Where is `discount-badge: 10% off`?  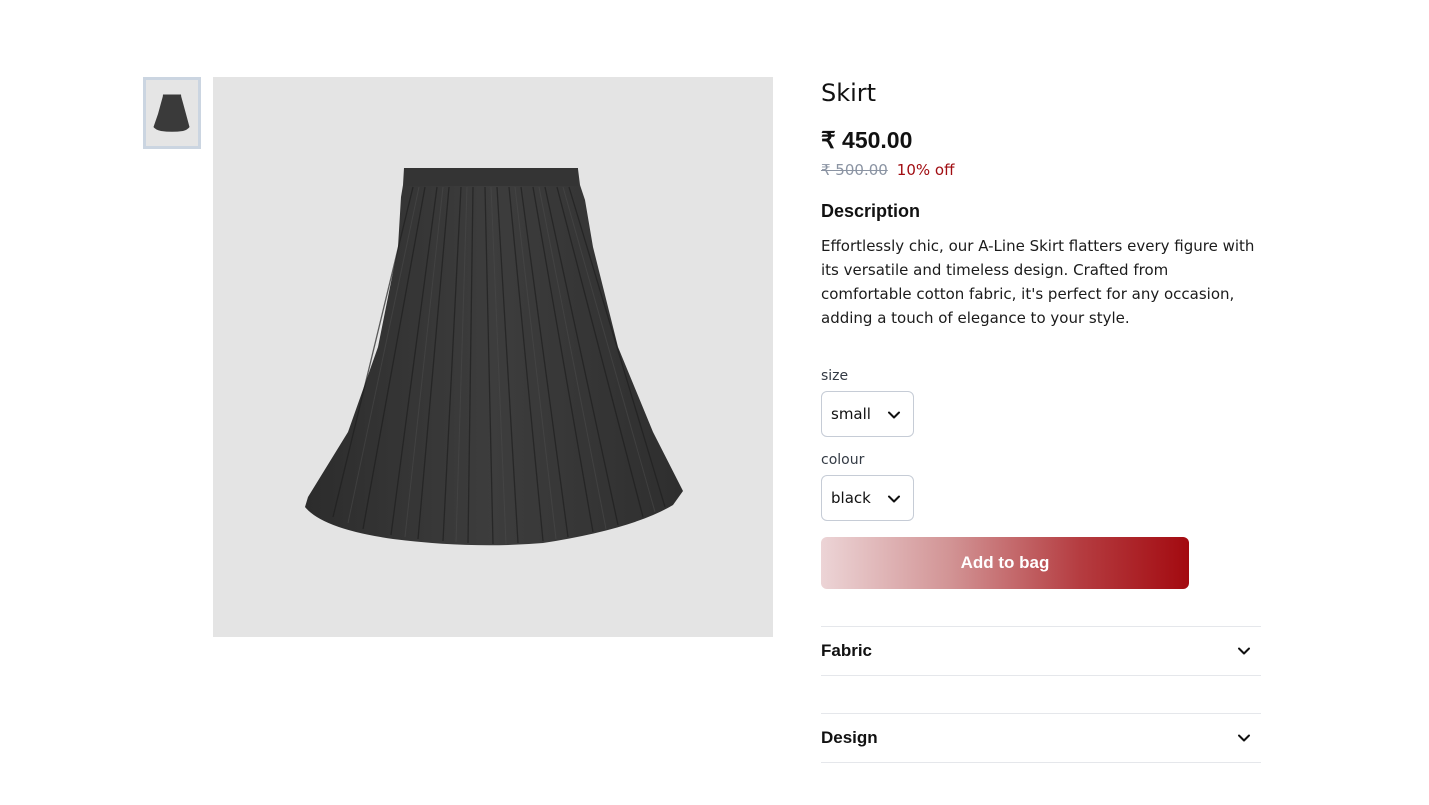 discount-badge: 10% off is located at coordinates (925, 170).